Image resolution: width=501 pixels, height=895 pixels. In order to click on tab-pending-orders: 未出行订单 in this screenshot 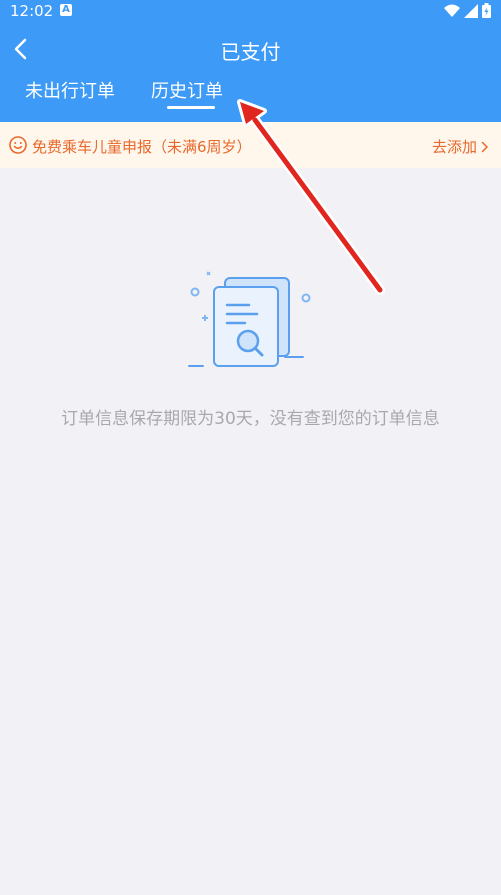, I will do `click(70, 90)`.